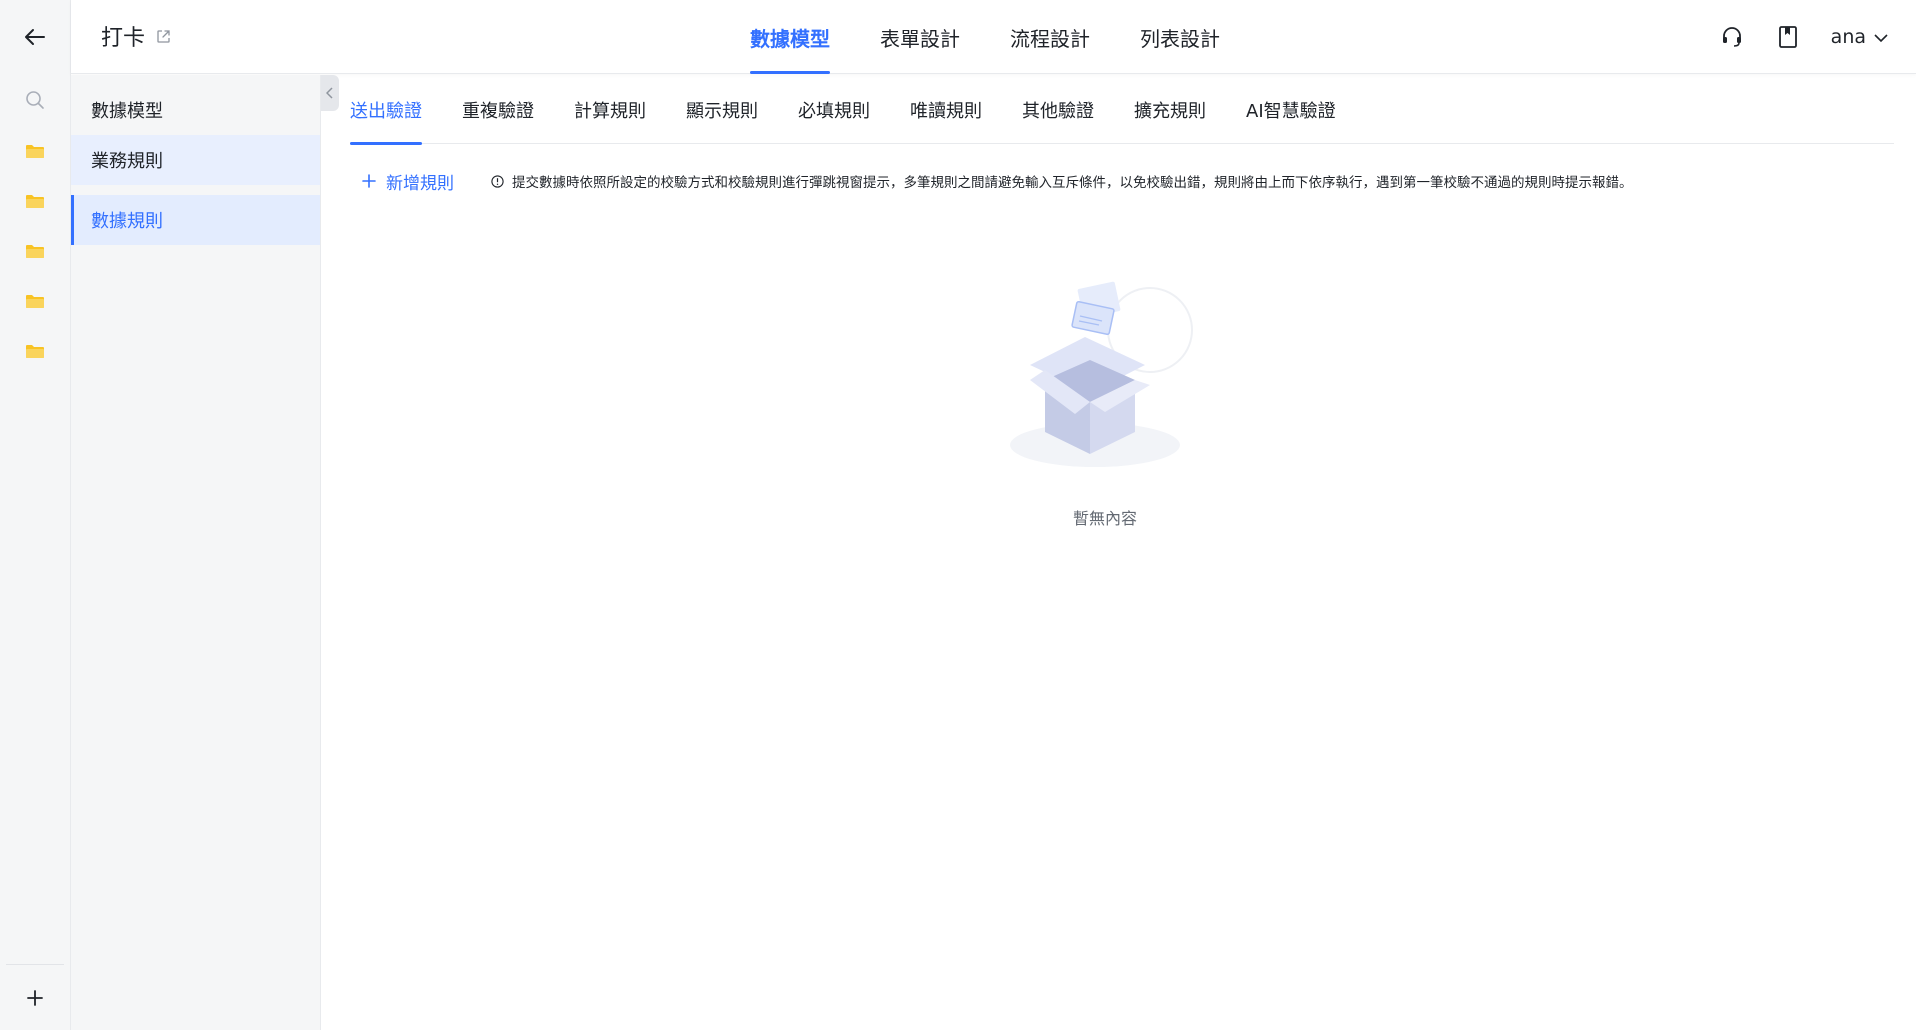 This screenshot has width=1916, height=1030. I want to click on back-arrow-icon, so click(35, 37).